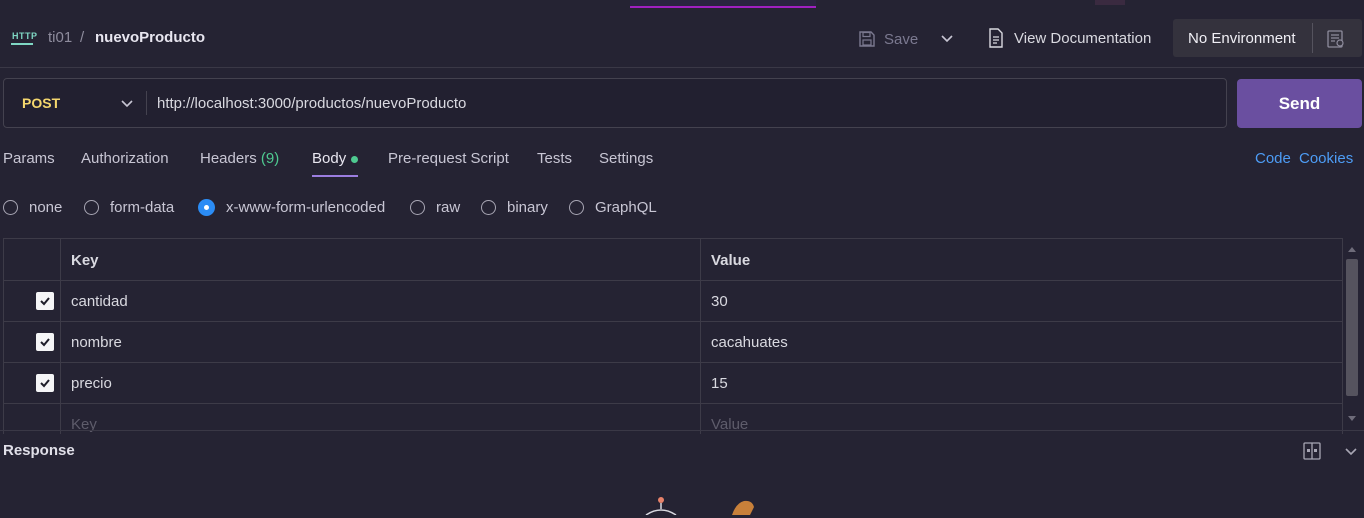 The image size is (1364, 518). I want to click on table-header-row: Key Value, so click(673, 260).